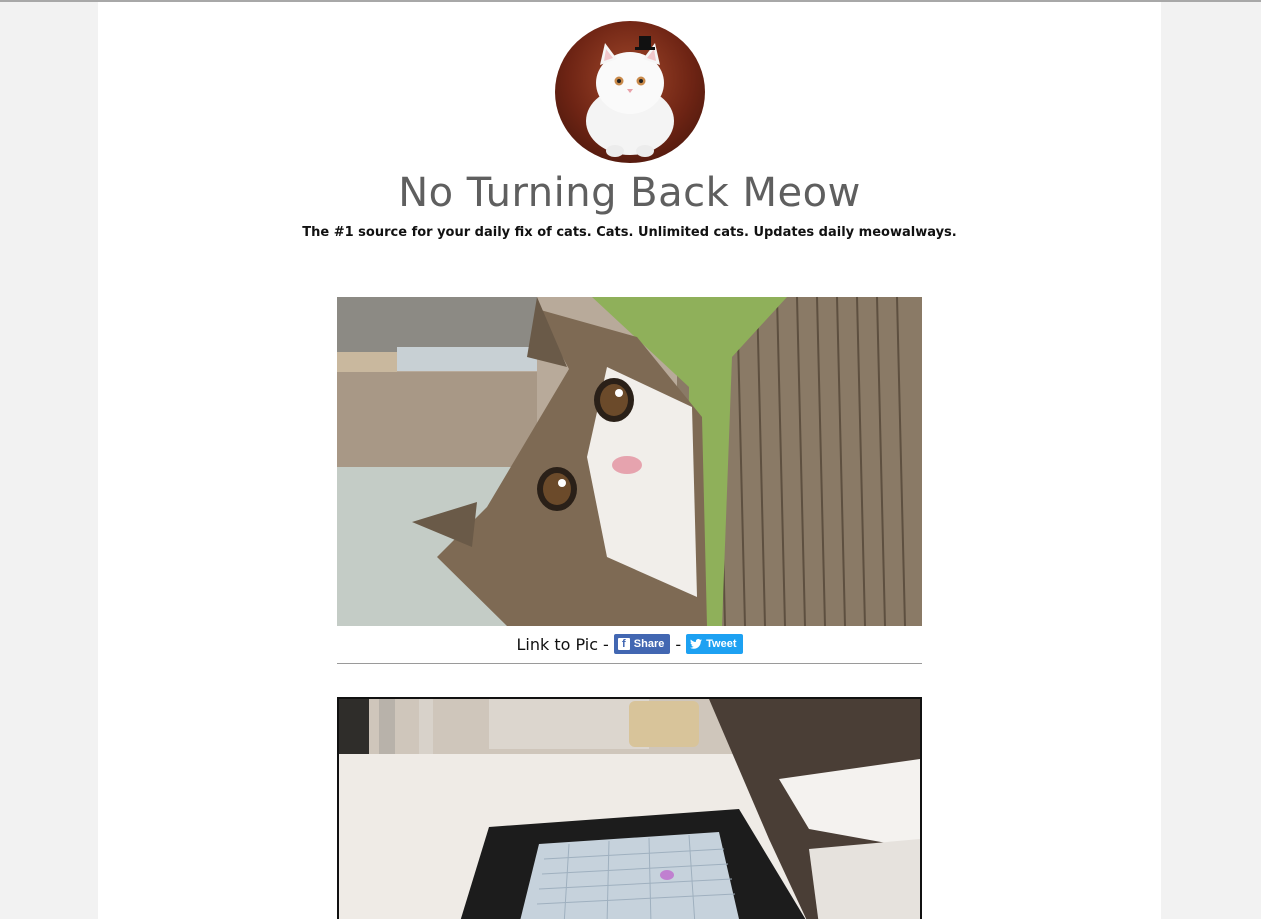 The height and width of the screenshot is (919, 1261). What do you see at coordinates (557, 644) in the screenshot?
I see `link-to-pic: Link to Pic` at bounding box center [557, 644].